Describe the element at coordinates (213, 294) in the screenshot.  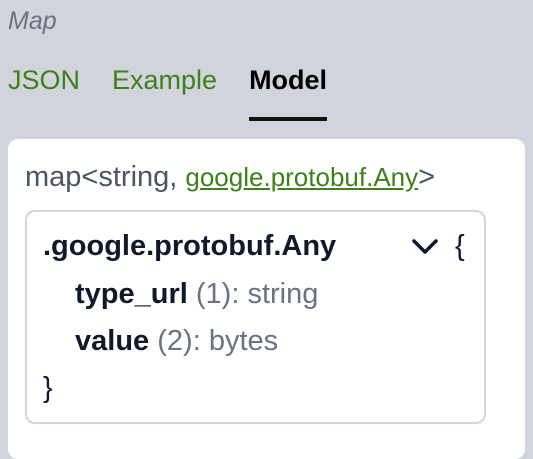
I see `field-number: (1)` at that location.